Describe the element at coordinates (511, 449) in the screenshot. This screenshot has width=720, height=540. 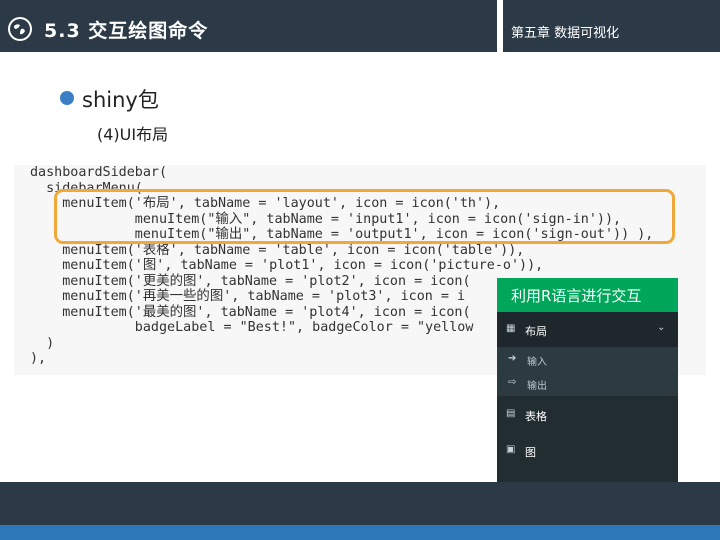
I see `picture-icon: ▣` at that location.